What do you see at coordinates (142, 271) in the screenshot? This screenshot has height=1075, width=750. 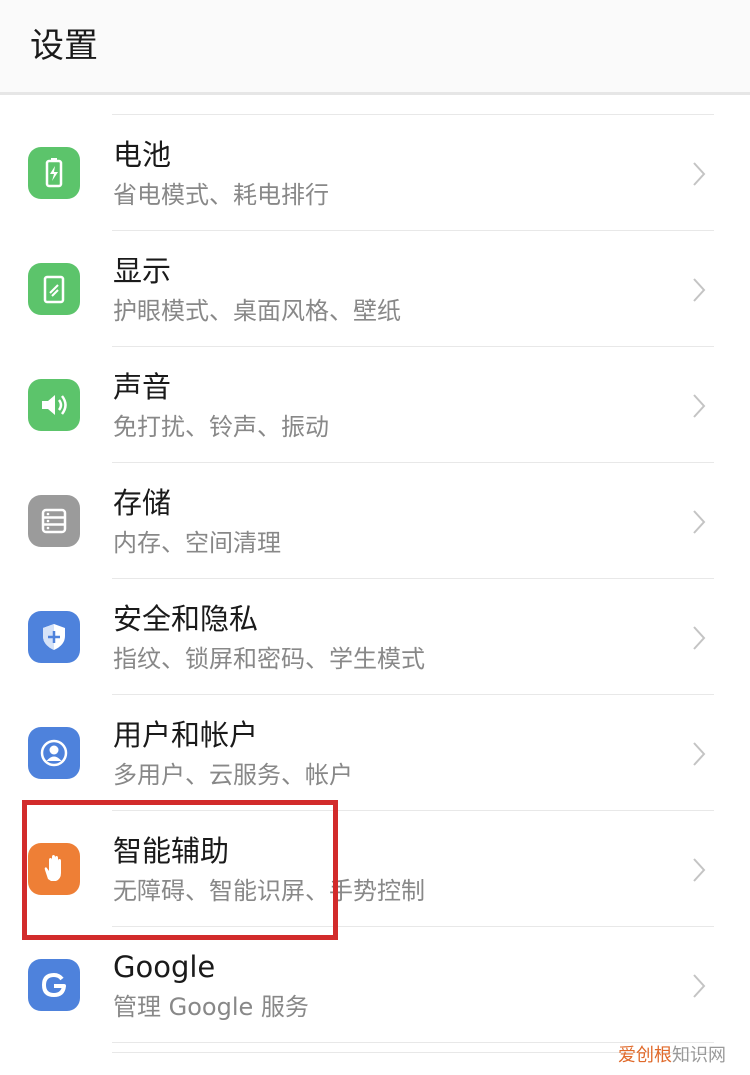 I see `settings-item-label: 显示` at bounding box center [142, 271].